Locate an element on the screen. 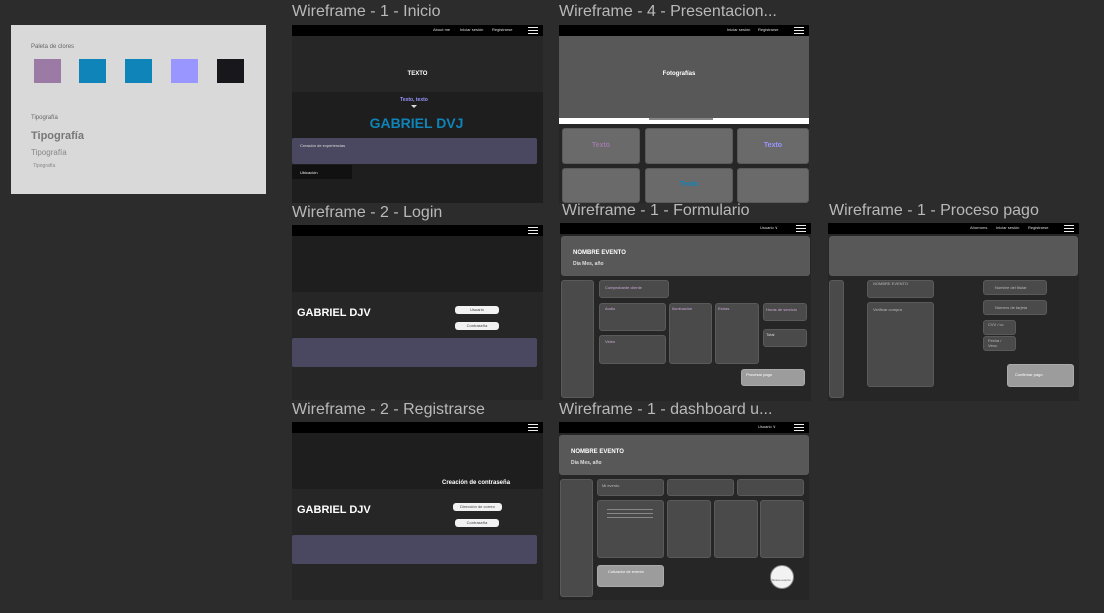 Image resolution: width=1104 pixels, height=613 pixels. chevron-down-icon is located at coordinates (414, 106).